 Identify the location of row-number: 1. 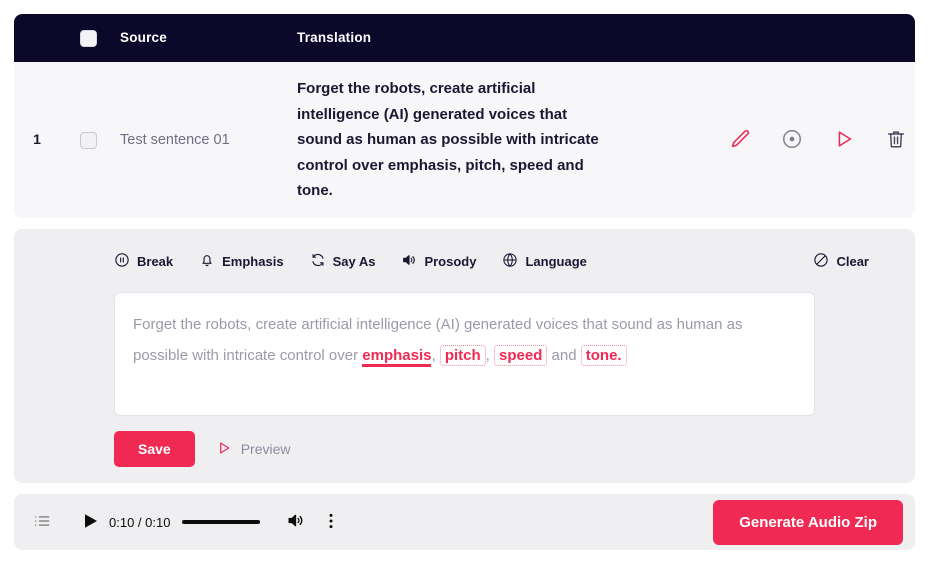
(37, 139).